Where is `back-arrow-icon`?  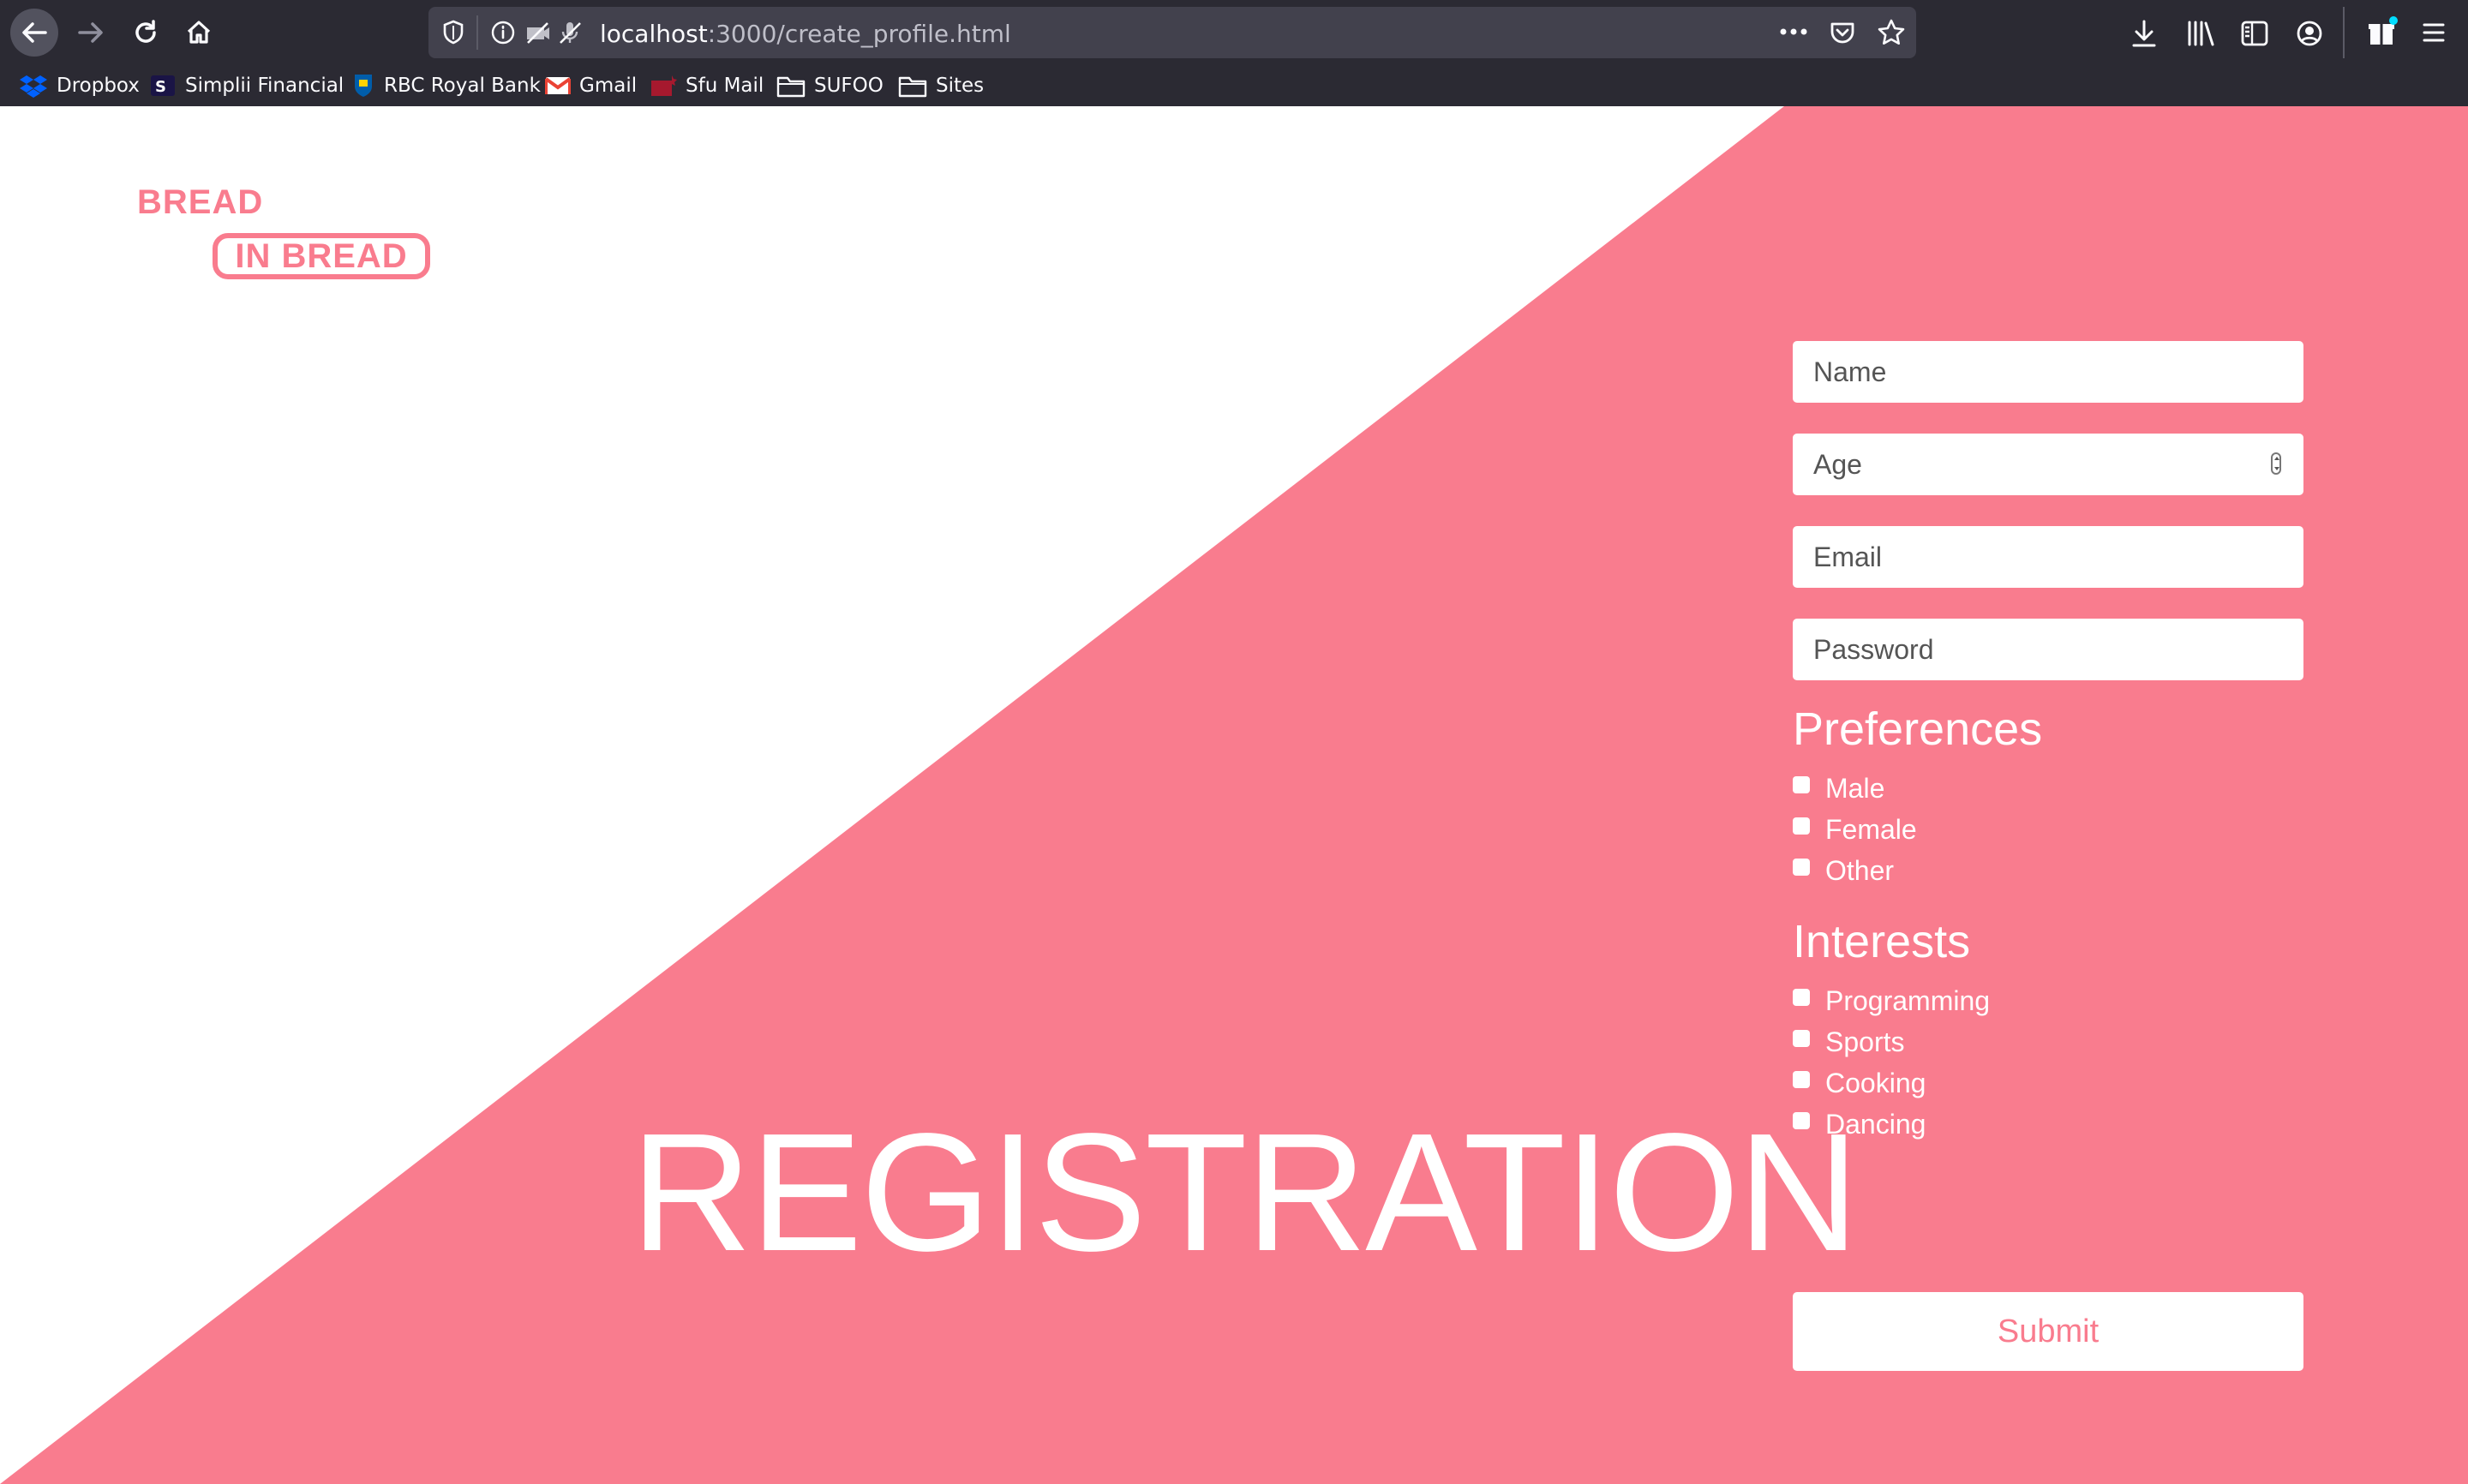
back-arrow-icon is located at coordinates (34, 33).